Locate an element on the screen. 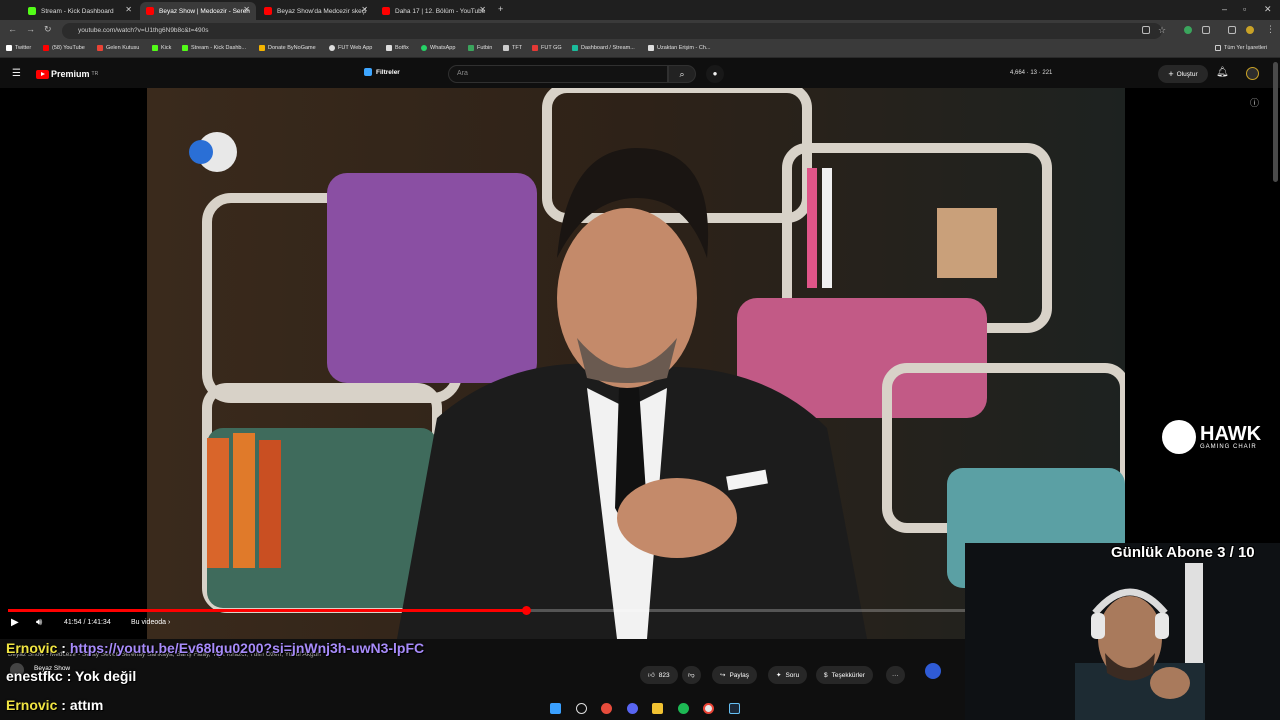 This screenshot has width=1280, height=720. create-button: + Oluştur is located at coordinates (1183, 74).